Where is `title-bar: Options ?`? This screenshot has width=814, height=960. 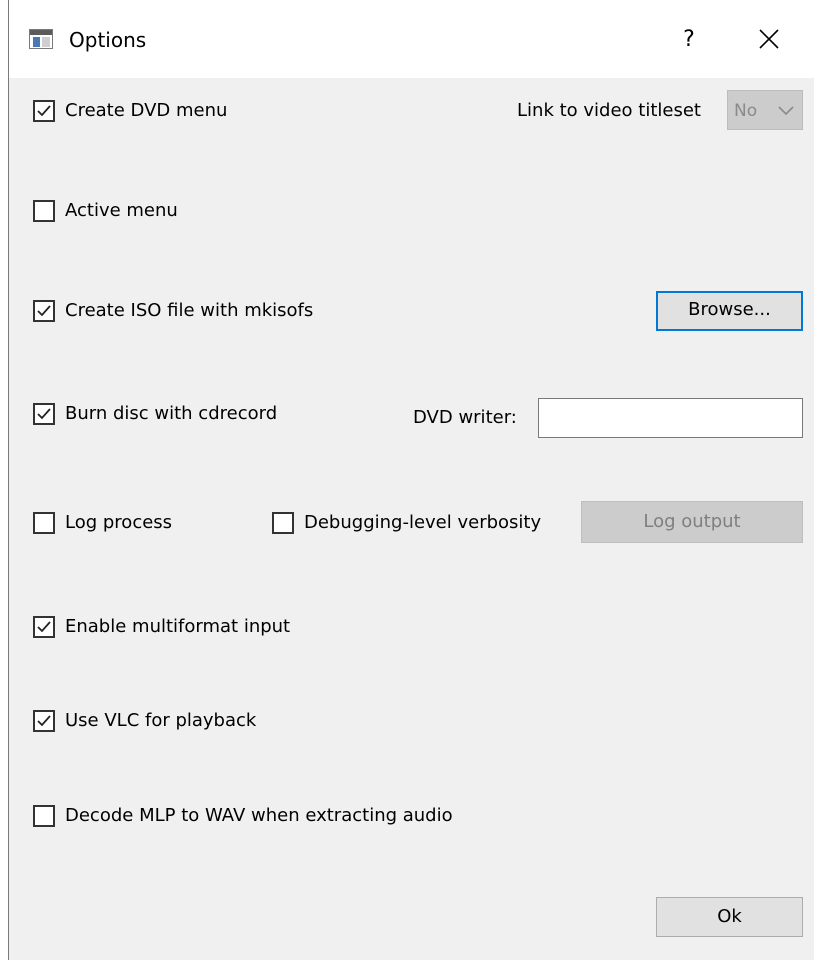 title-bar: Options ? is located at coordinates (411, 39).